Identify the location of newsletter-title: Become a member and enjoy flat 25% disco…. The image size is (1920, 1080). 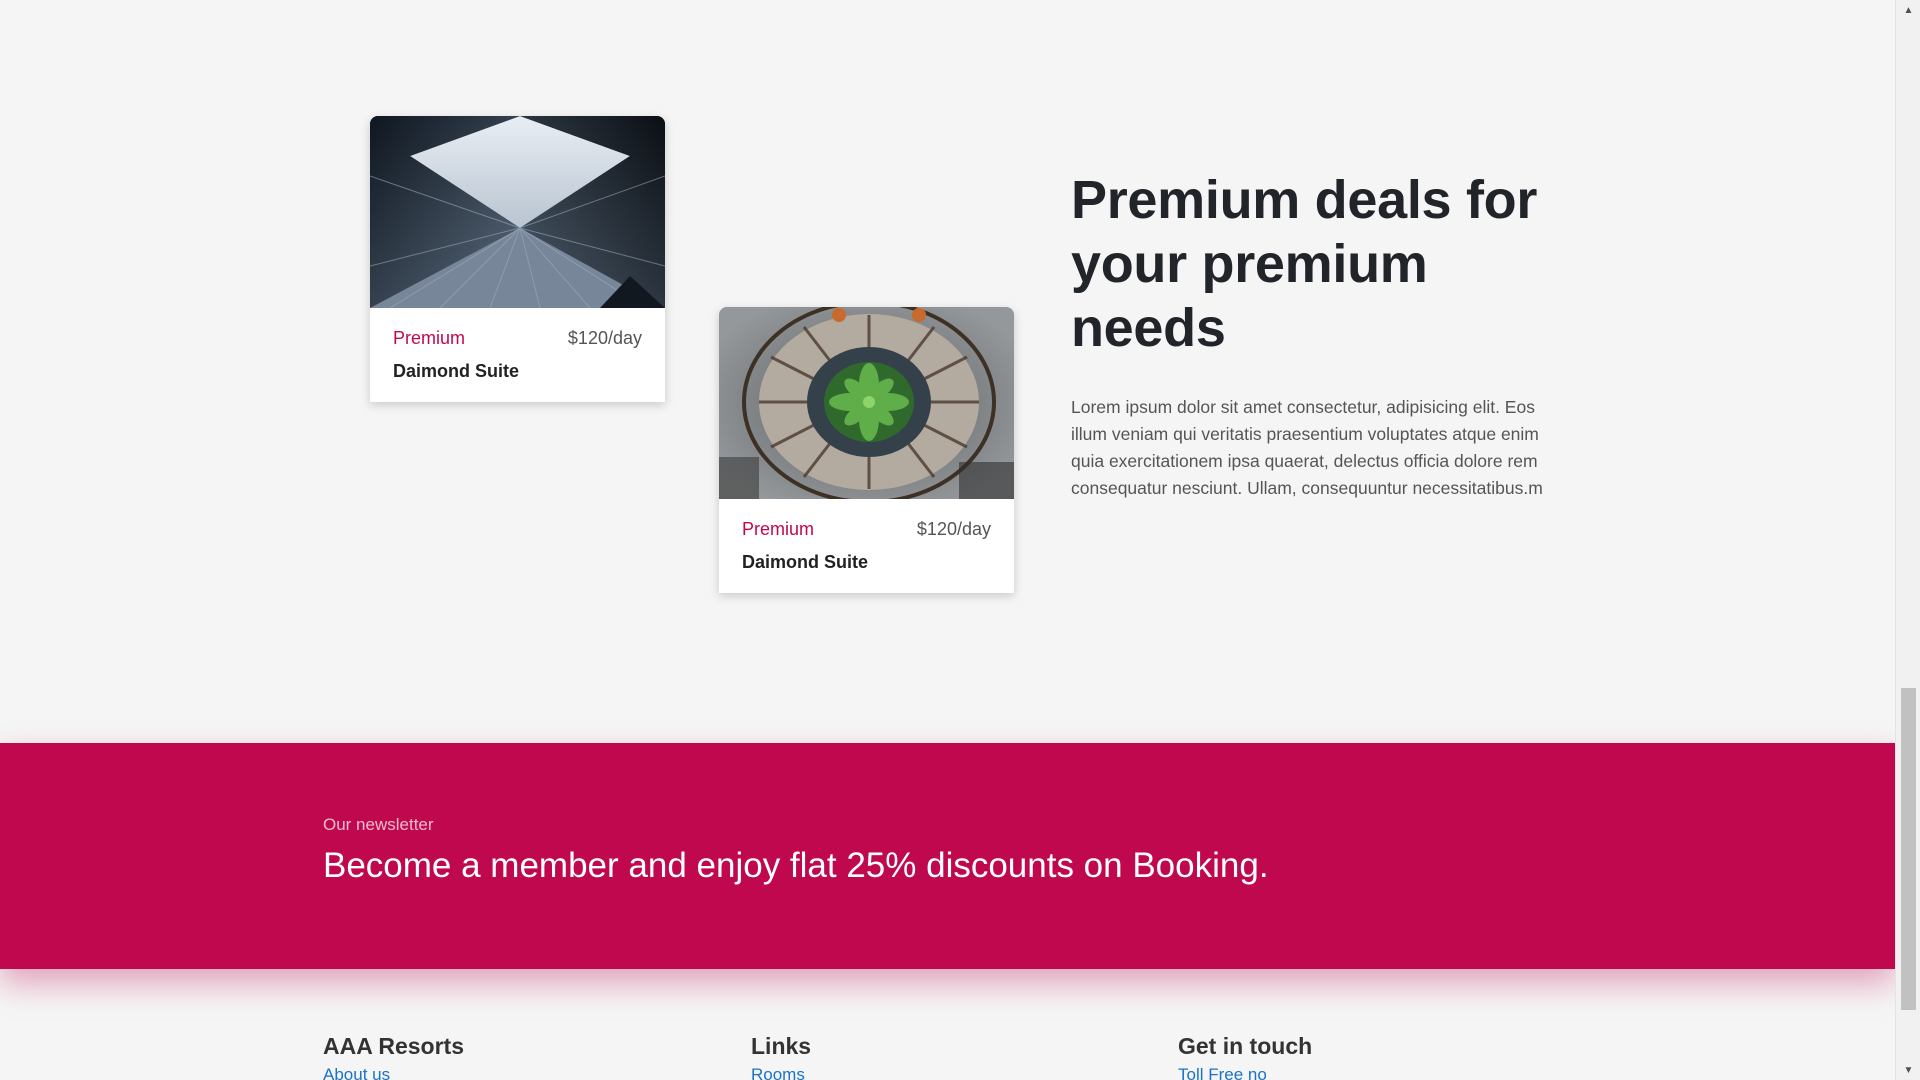
(796, 865).